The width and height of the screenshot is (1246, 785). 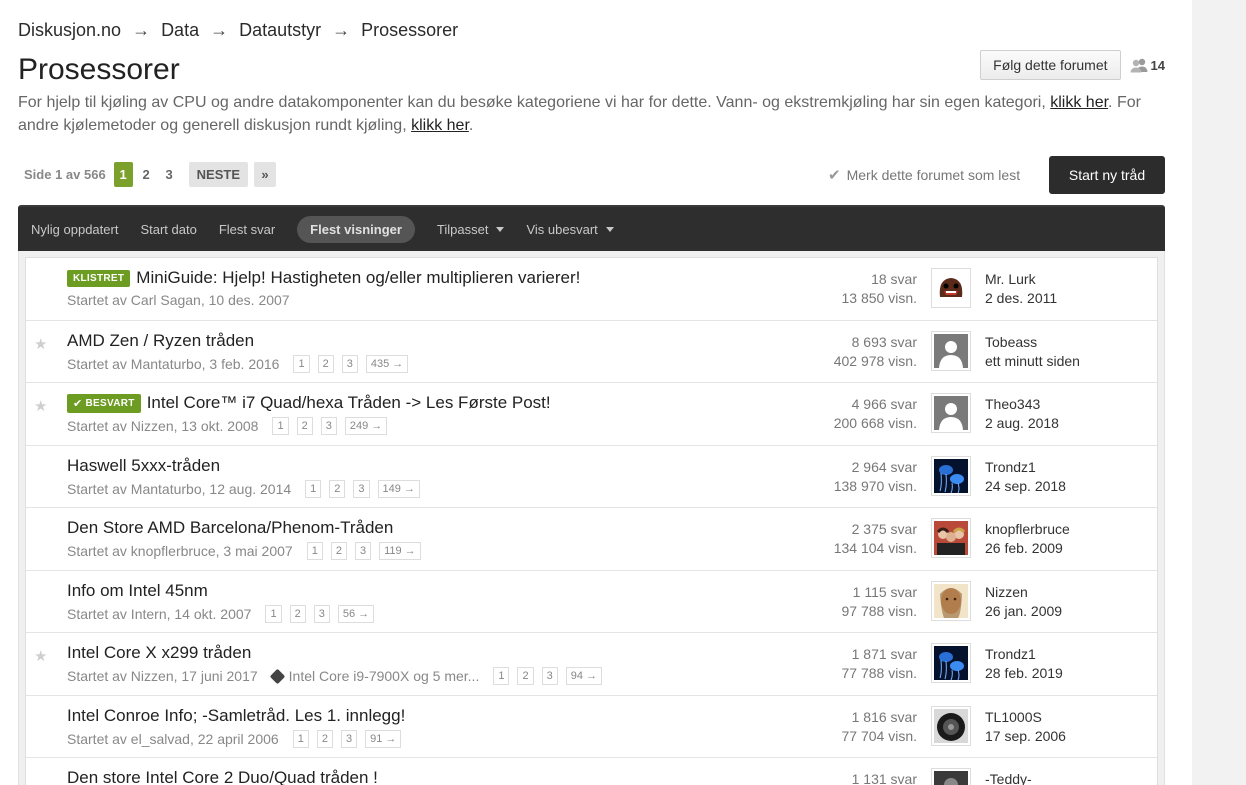 I want to click on thread-title: Haswell 5xxx-tråden, so click(x=143, y=466).